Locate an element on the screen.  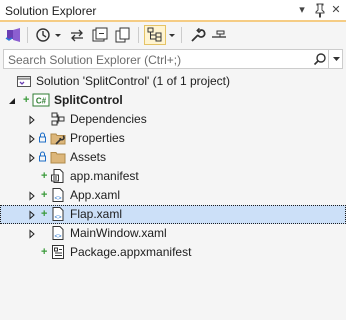
toolbar is located at coordinates (173, 35).